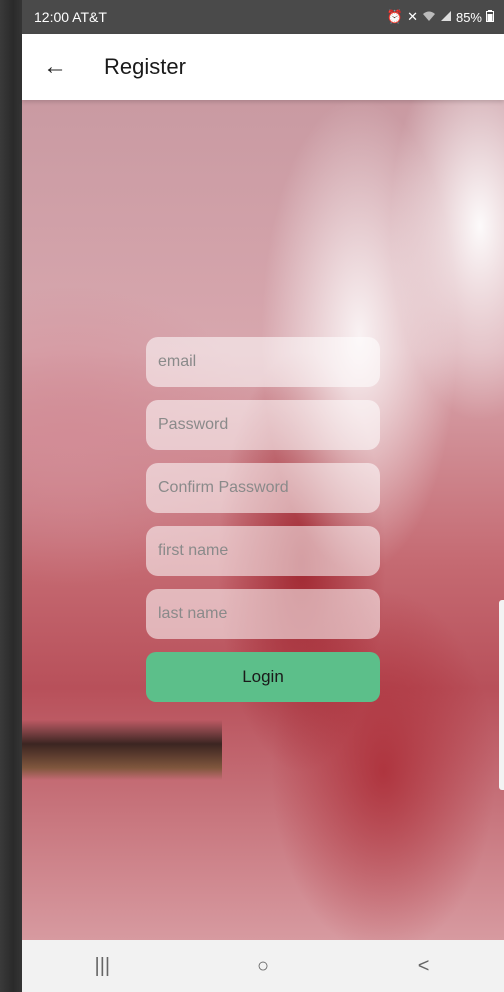  What do you see at coordinates (145, 66) in the screenshot?
I see `page-title: Register` at bounding box center [145, 66].